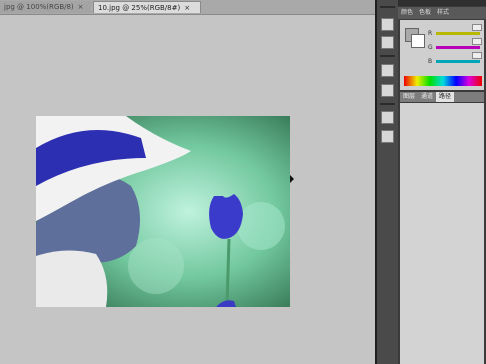 This screenshot has width=486, height=364. I want to click on layer-panel-tabs: 图层 通道 路径, so click(442, 97).